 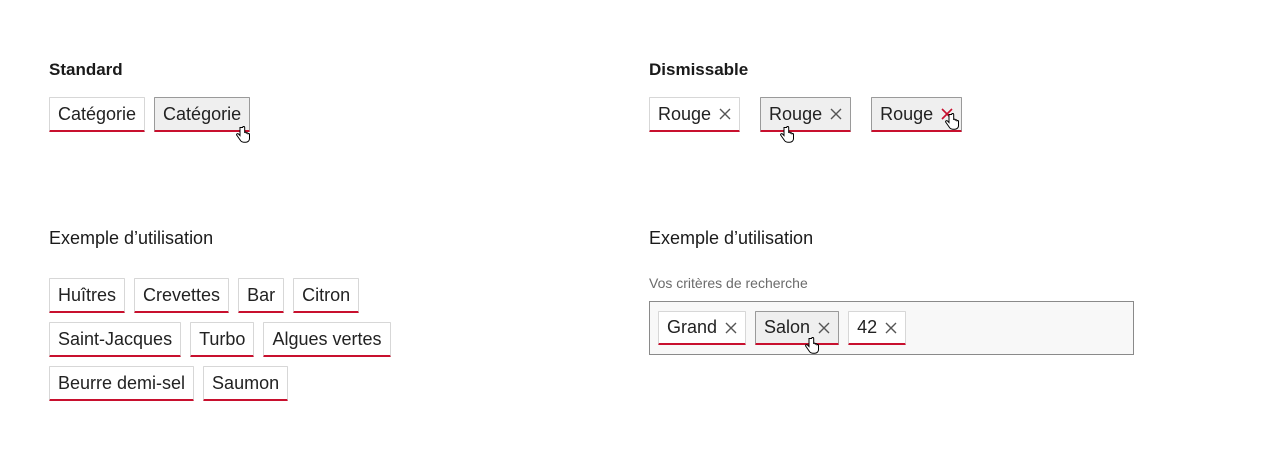 I want to click on tag-citron: Citron, so click(x=326, y=295).